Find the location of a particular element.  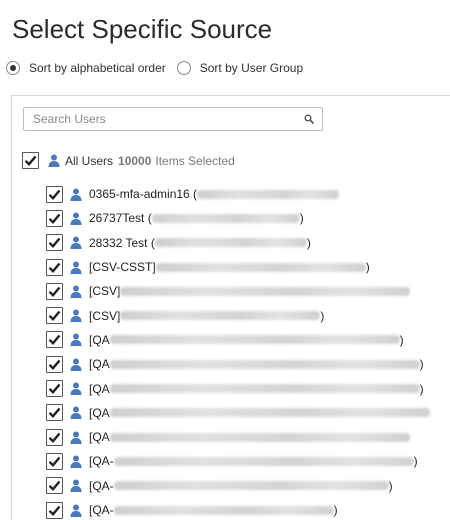

sort-user-group-radio is located at coordinates (183, 68).